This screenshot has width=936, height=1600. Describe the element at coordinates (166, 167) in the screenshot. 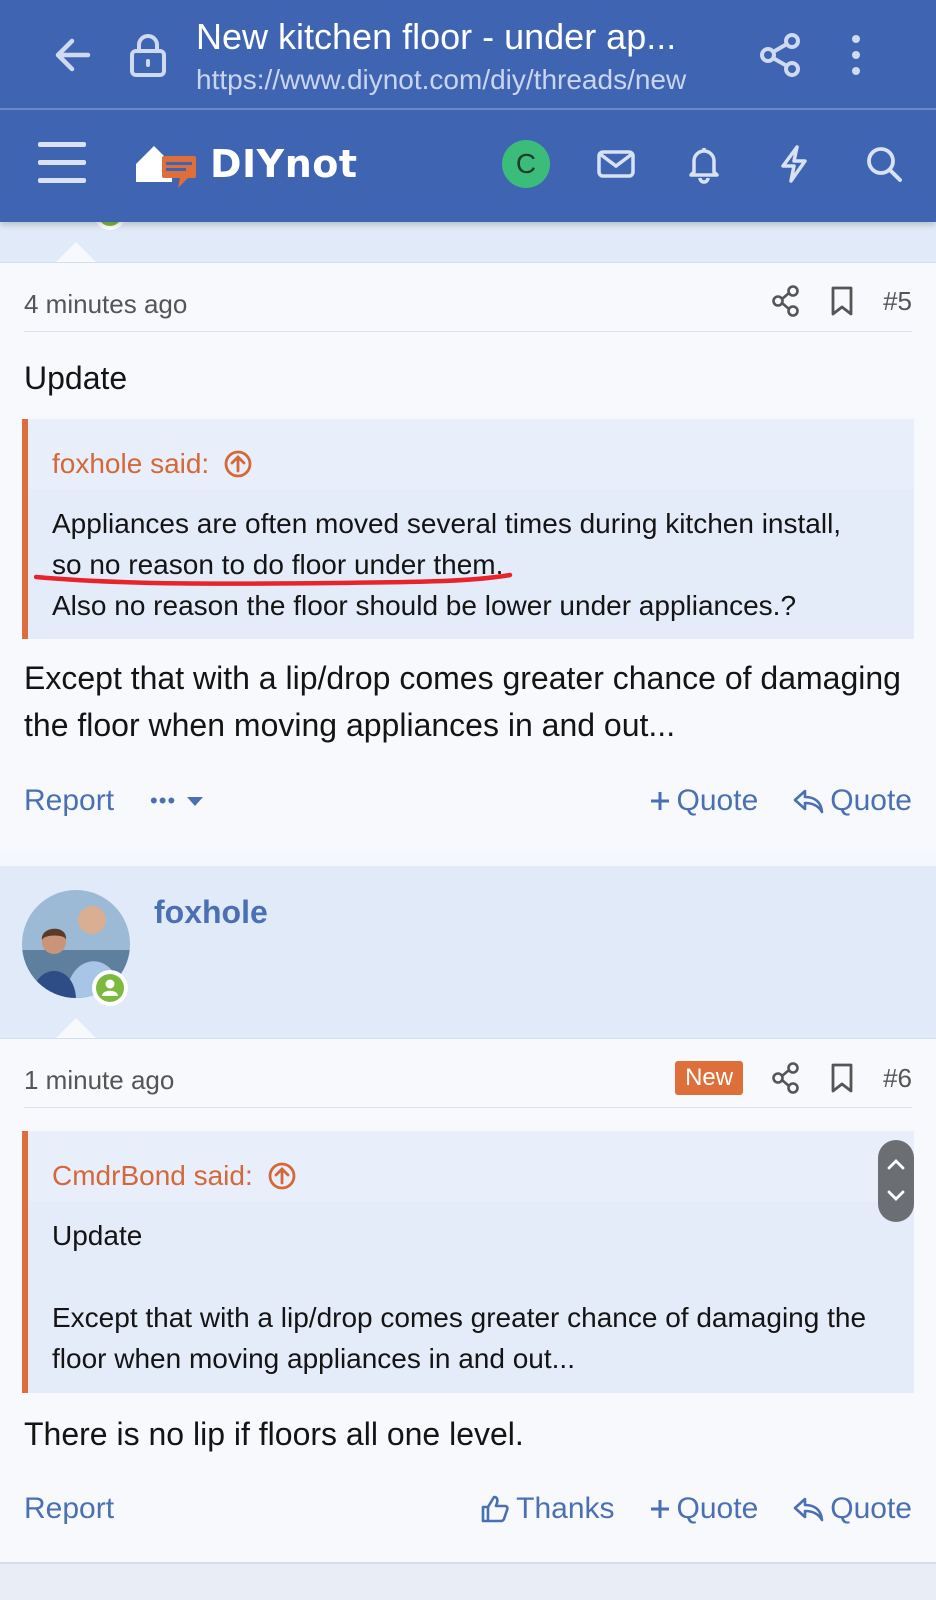

I see `logo-house-icon` at that location.